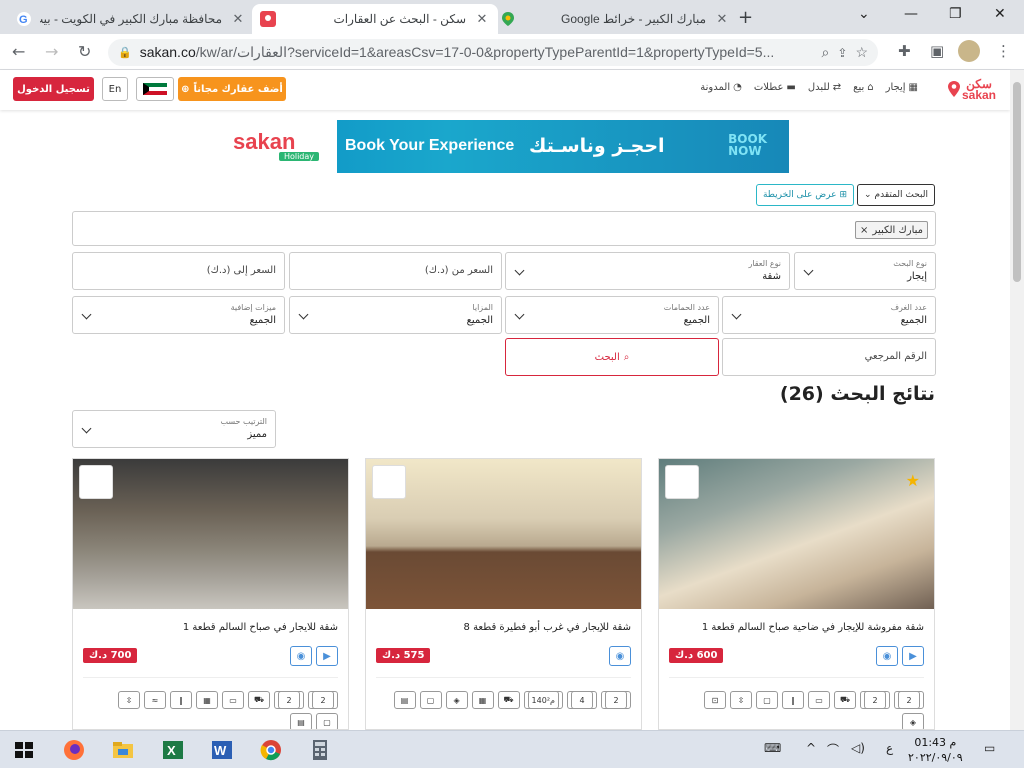  Describe the element at coordinates (511, 700) in the screenshot. I see `feature-icons: 2 4 140م² ⛟ ▦ ◈ ▢ ▤` at that location.